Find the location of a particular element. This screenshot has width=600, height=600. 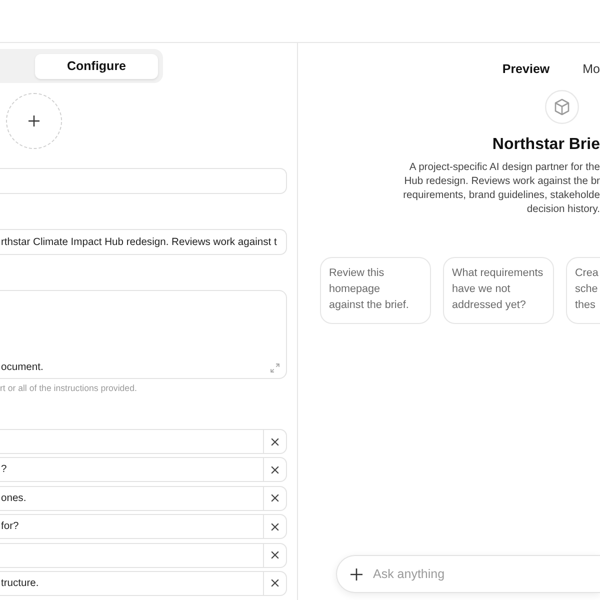

suggestion-card: Crea sche thes is located at coordinates (583, 290).